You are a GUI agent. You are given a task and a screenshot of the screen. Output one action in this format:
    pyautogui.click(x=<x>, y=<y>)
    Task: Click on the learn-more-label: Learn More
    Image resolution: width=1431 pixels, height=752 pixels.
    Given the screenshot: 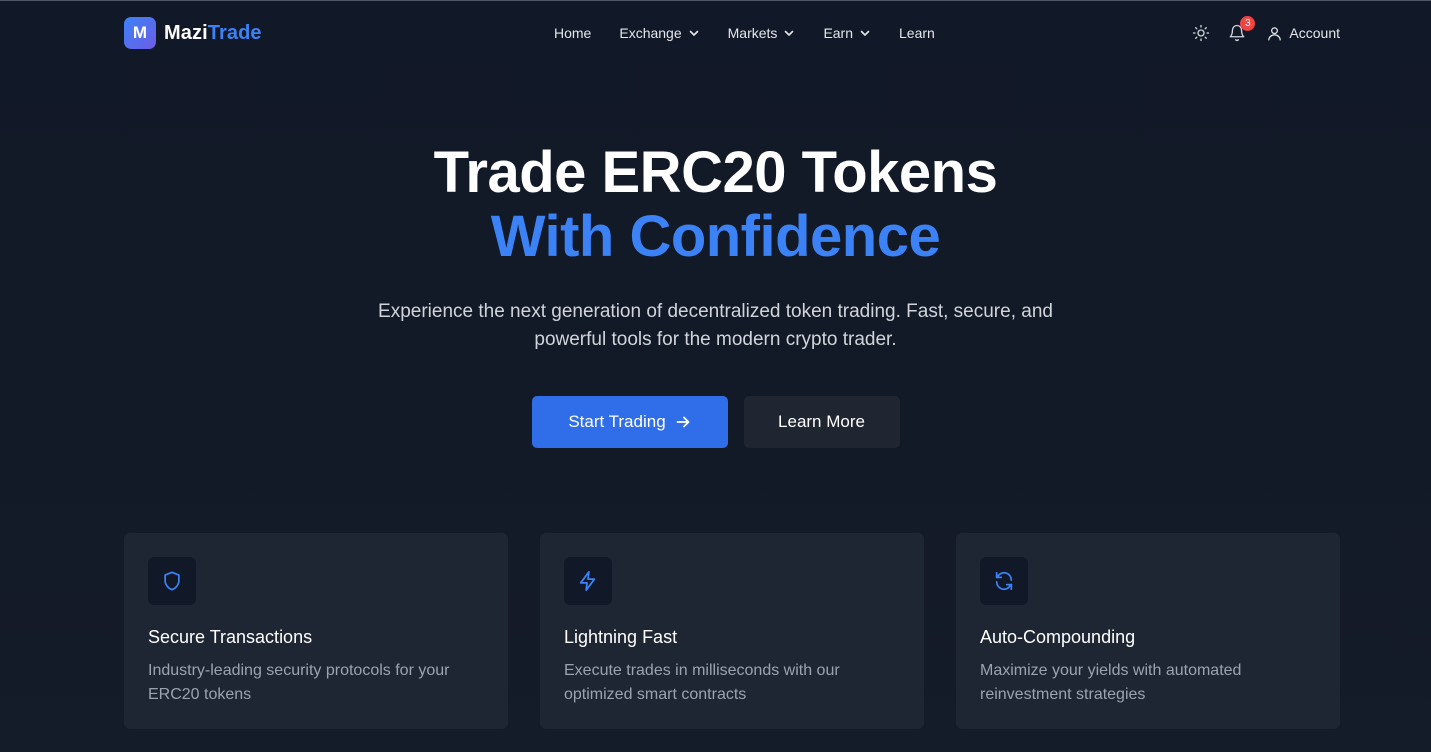 What is the action you would take?
    pyautogui.click(x=821, y=421)
    